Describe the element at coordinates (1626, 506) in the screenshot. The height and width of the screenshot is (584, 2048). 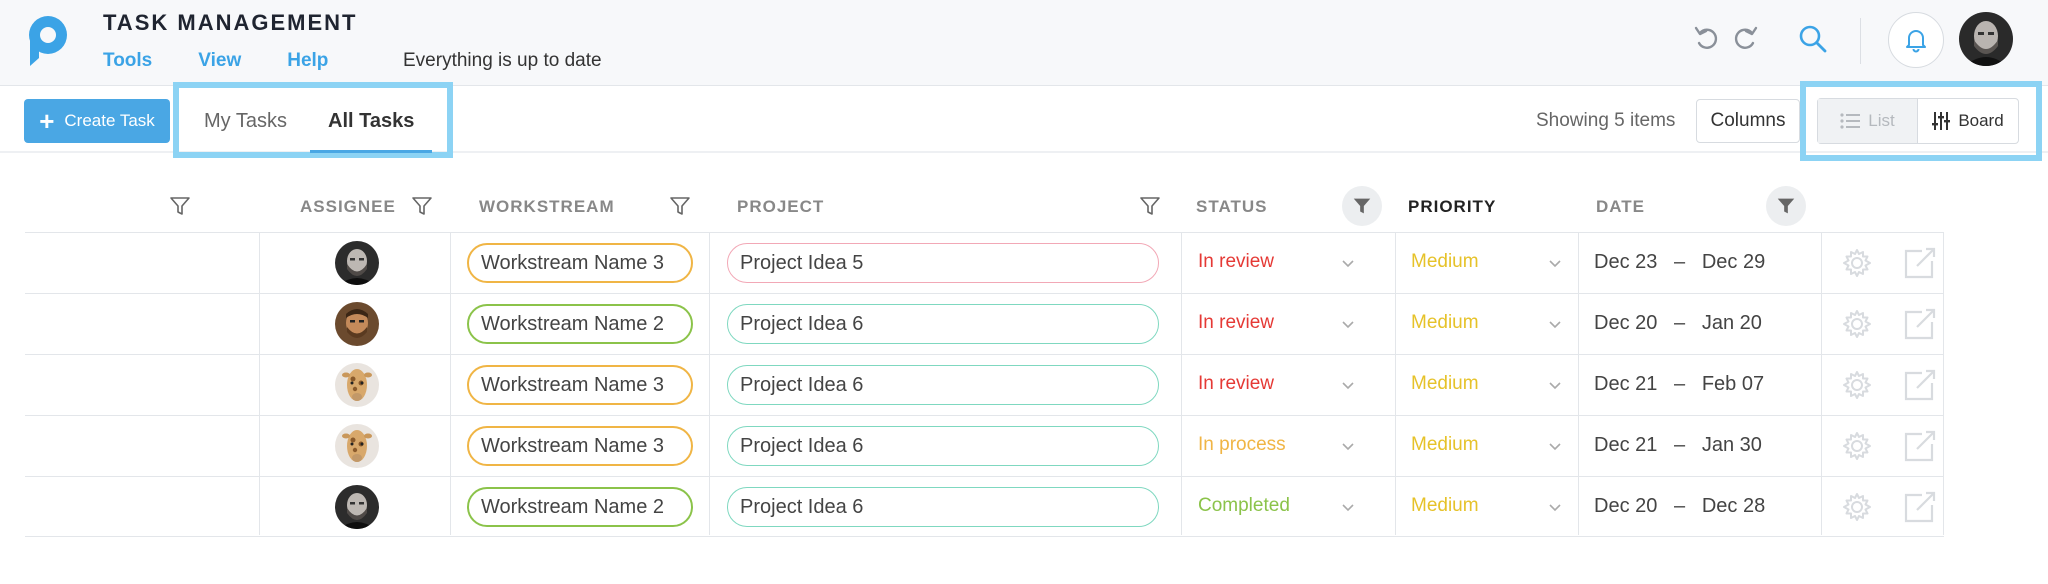
I see `date-start: Dec 20` at that location.